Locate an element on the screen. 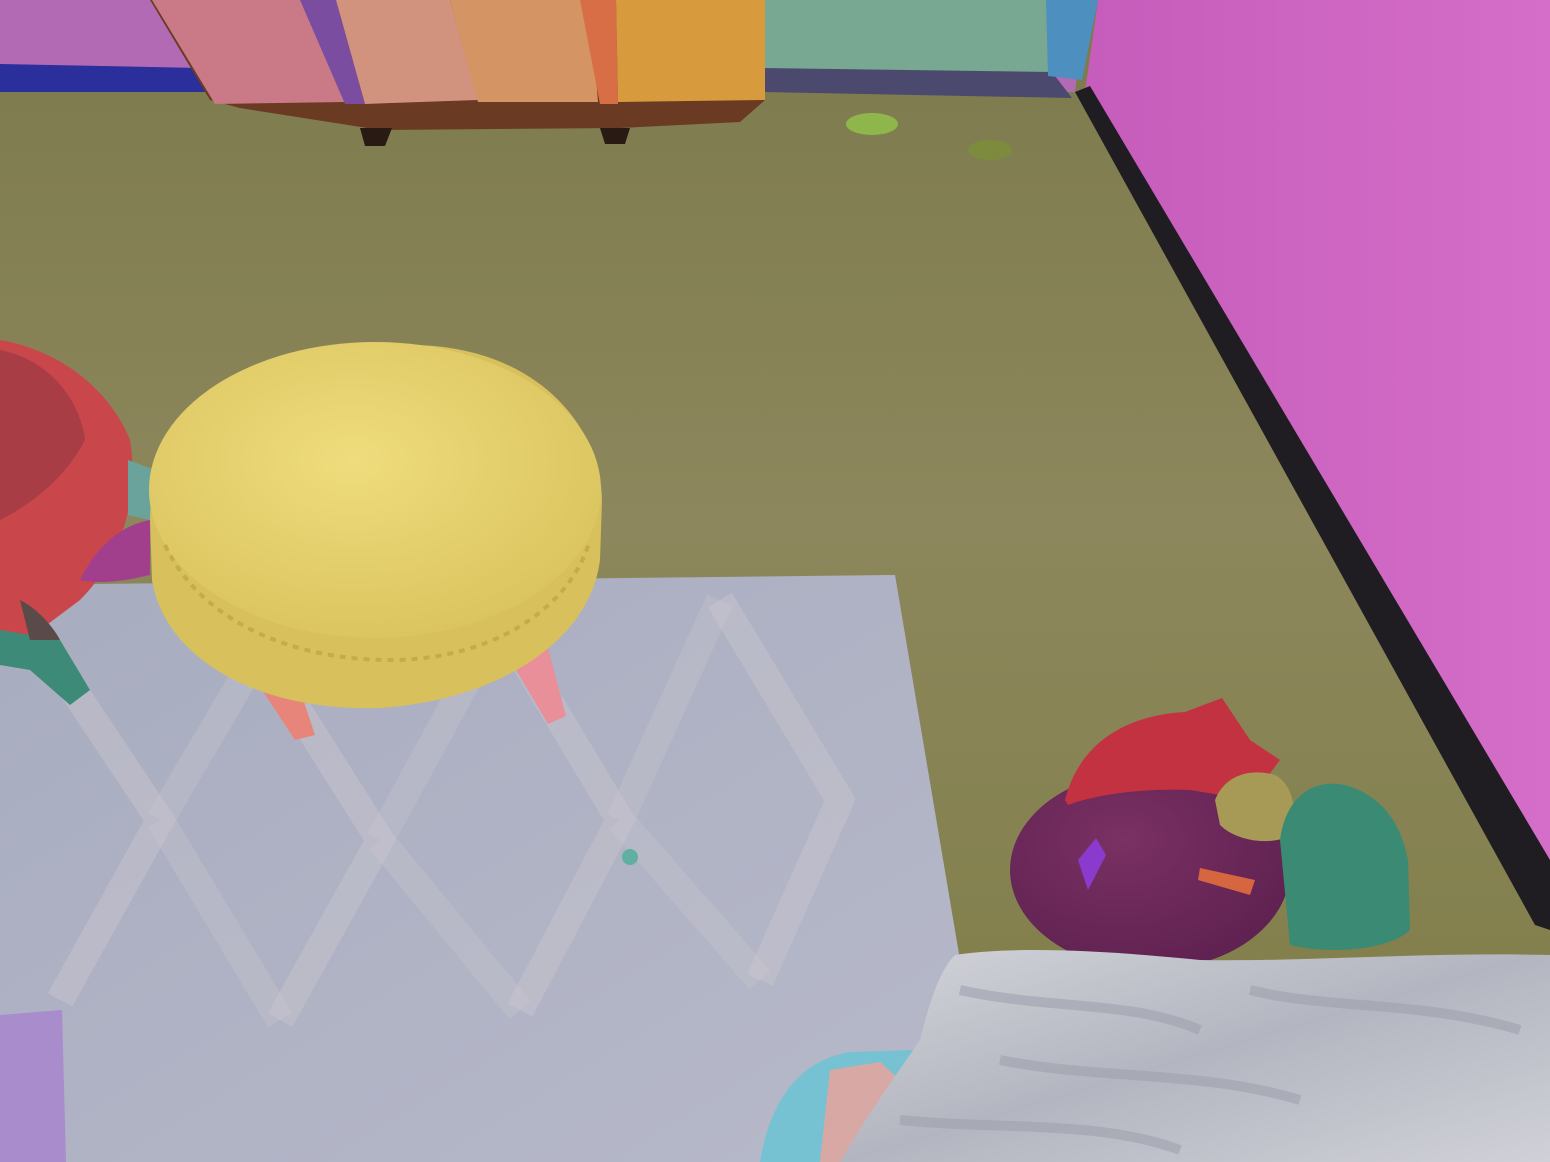 Image resolution: width=1550 pixels, height=1162 pixels. green-floor-spot is located at coordinates (872, 124).